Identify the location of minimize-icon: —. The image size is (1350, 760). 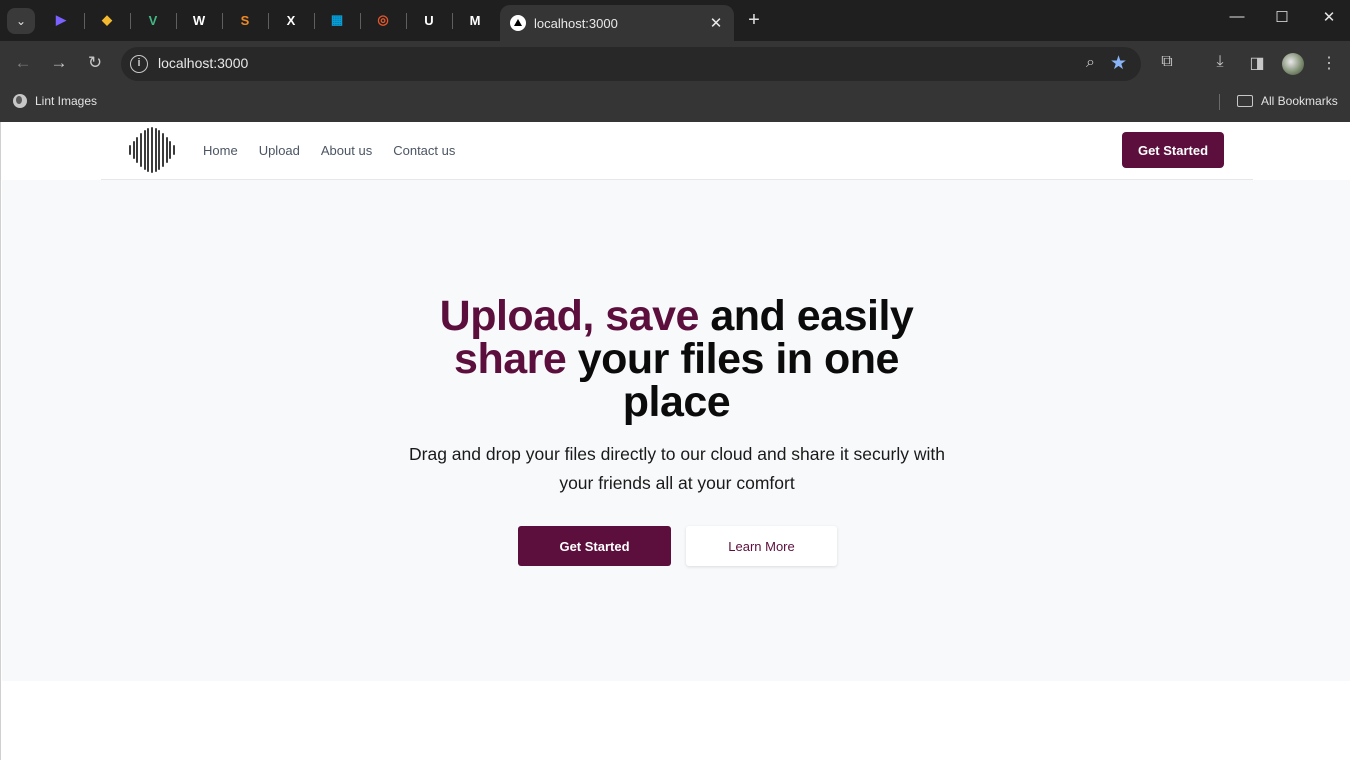
(1237, 16).